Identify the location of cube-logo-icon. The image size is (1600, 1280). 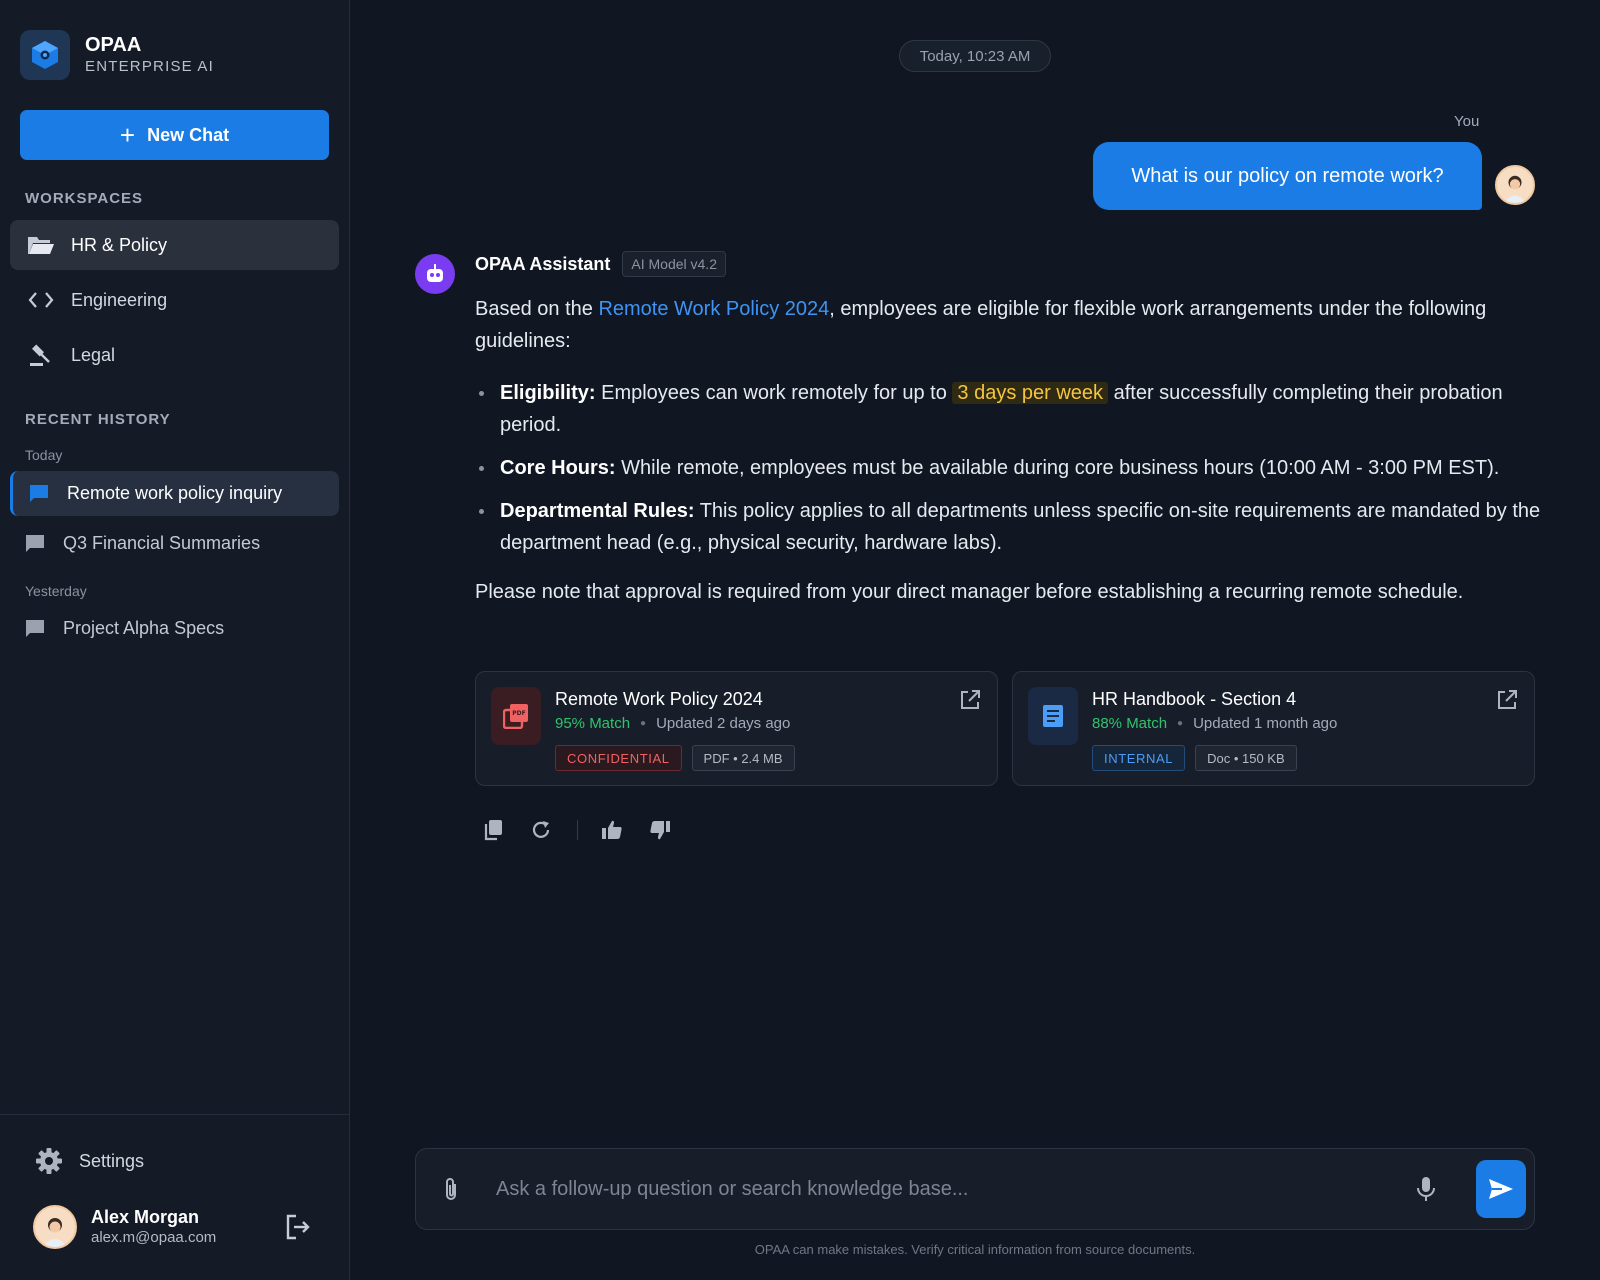
(45, 55).